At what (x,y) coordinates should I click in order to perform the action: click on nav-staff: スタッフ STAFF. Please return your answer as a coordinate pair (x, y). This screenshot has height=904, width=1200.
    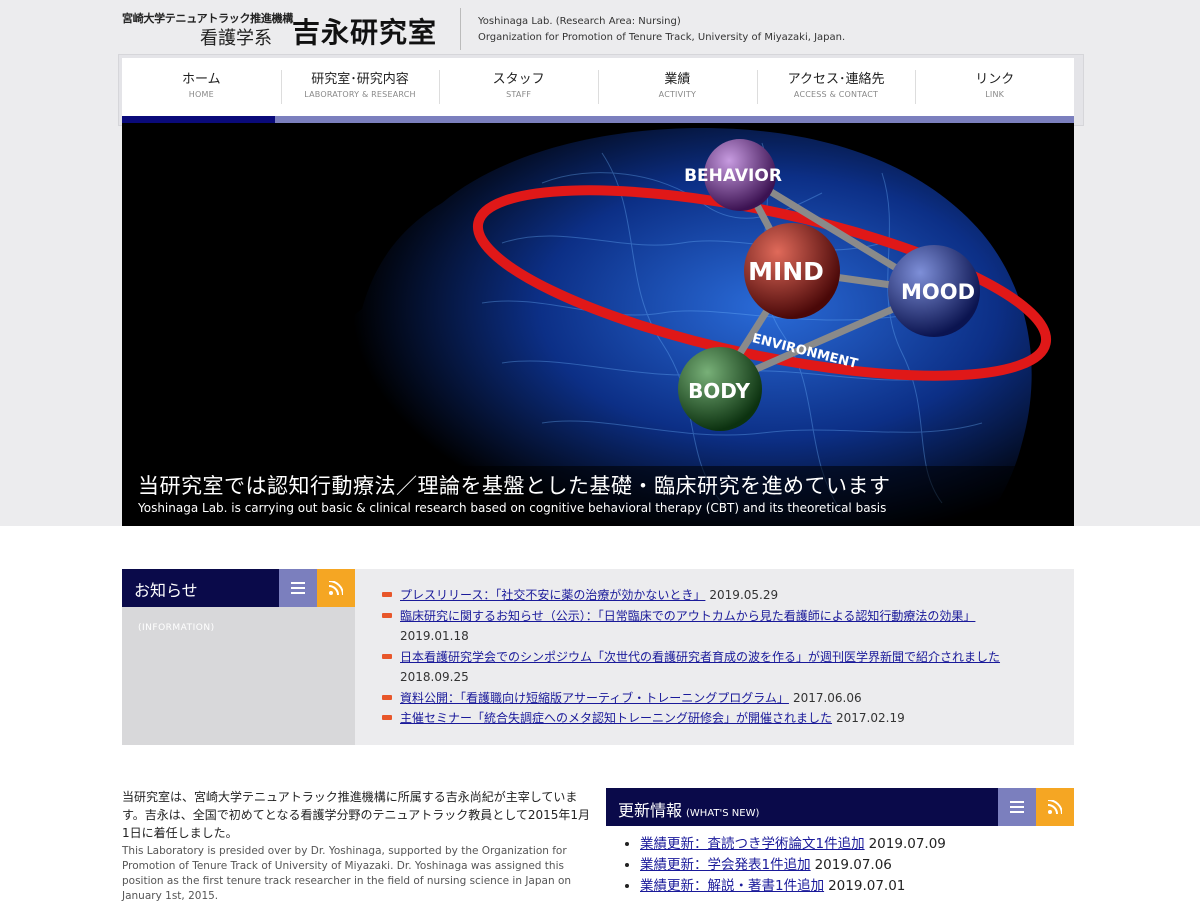
    Looking at the image, I should click on (518, 87).